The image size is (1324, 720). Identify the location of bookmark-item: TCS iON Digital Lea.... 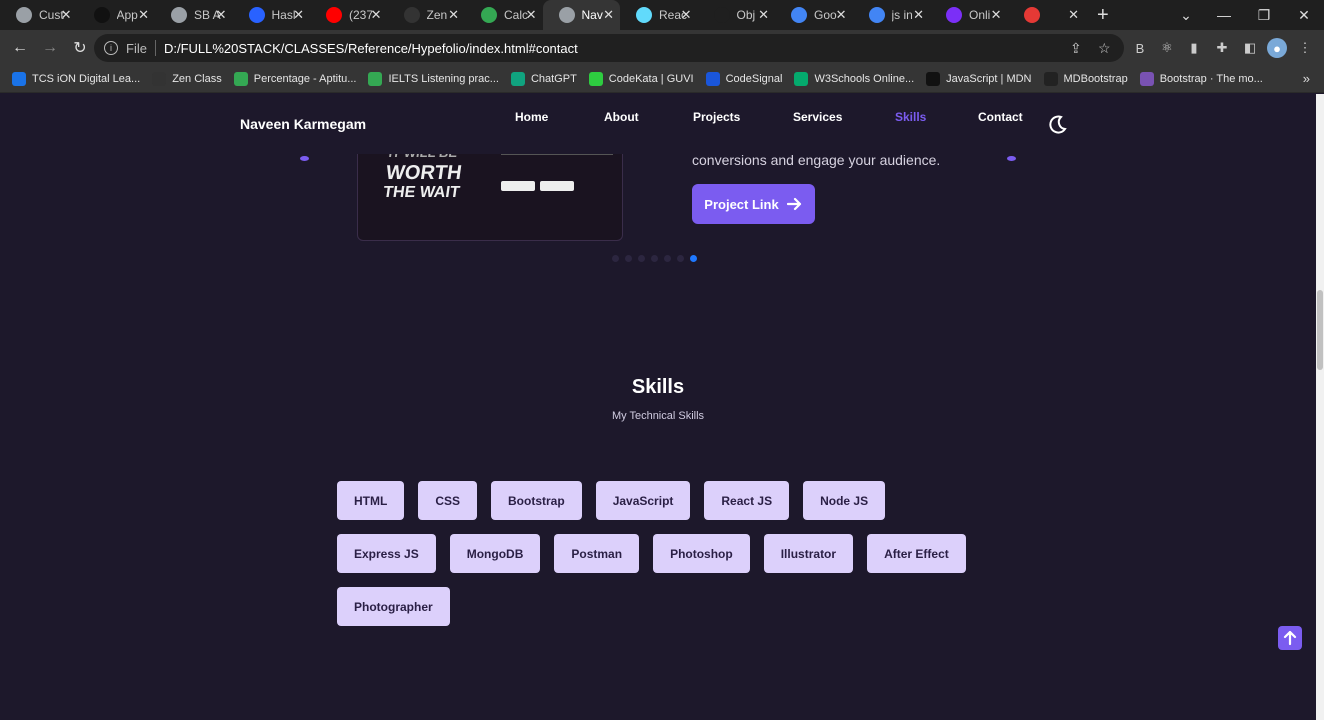
(76, 79).